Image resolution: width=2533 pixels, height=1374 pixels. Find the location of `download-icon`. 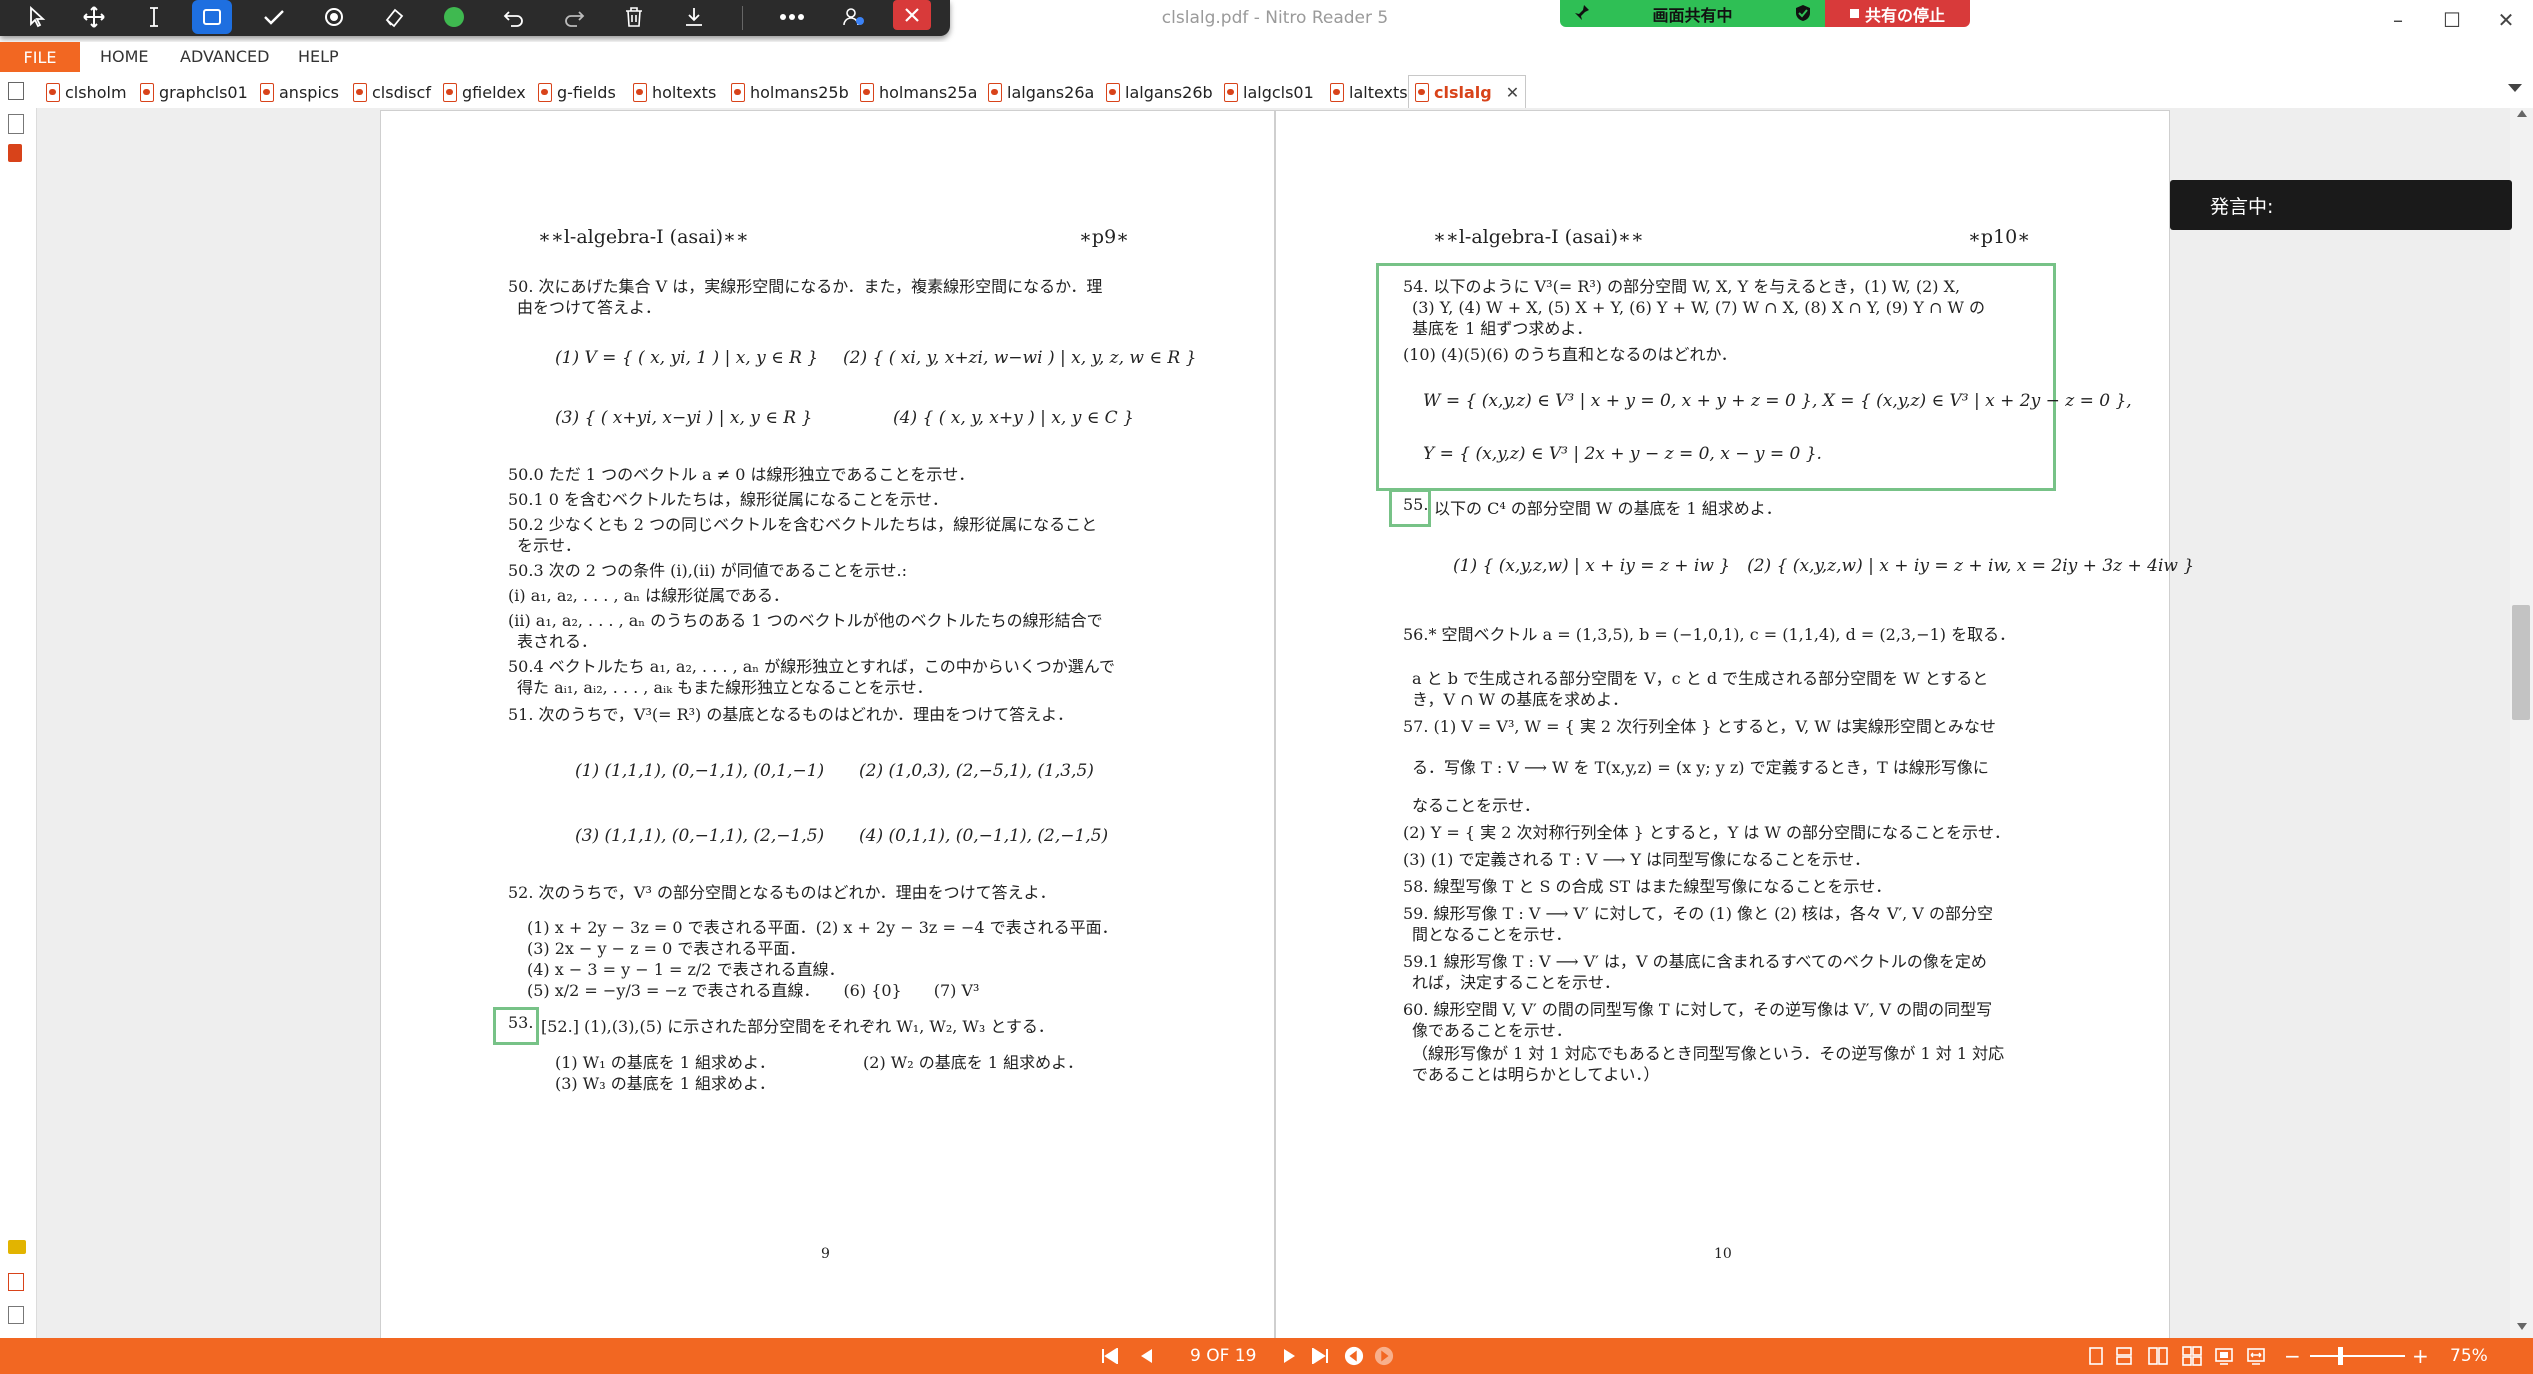

download-icon is located at coordinates (694, 17).